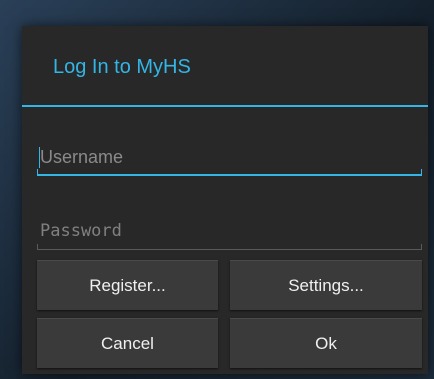 Image resolution: width=434 pixels, height=379 pixels. I want to click on password-field, so click(229, 232).